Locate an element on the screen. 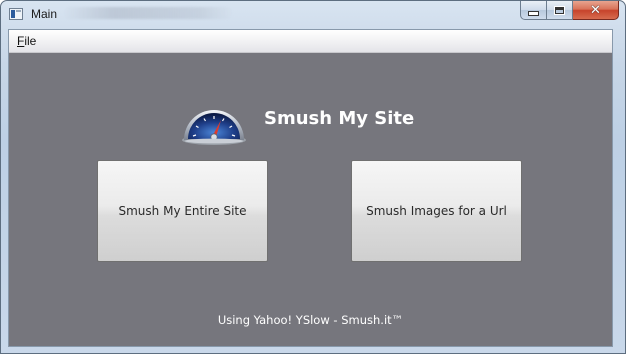 Image resolution: width=626 pixels, height=354 pixels. speedometer-icon is located at coordinates (214, 127).